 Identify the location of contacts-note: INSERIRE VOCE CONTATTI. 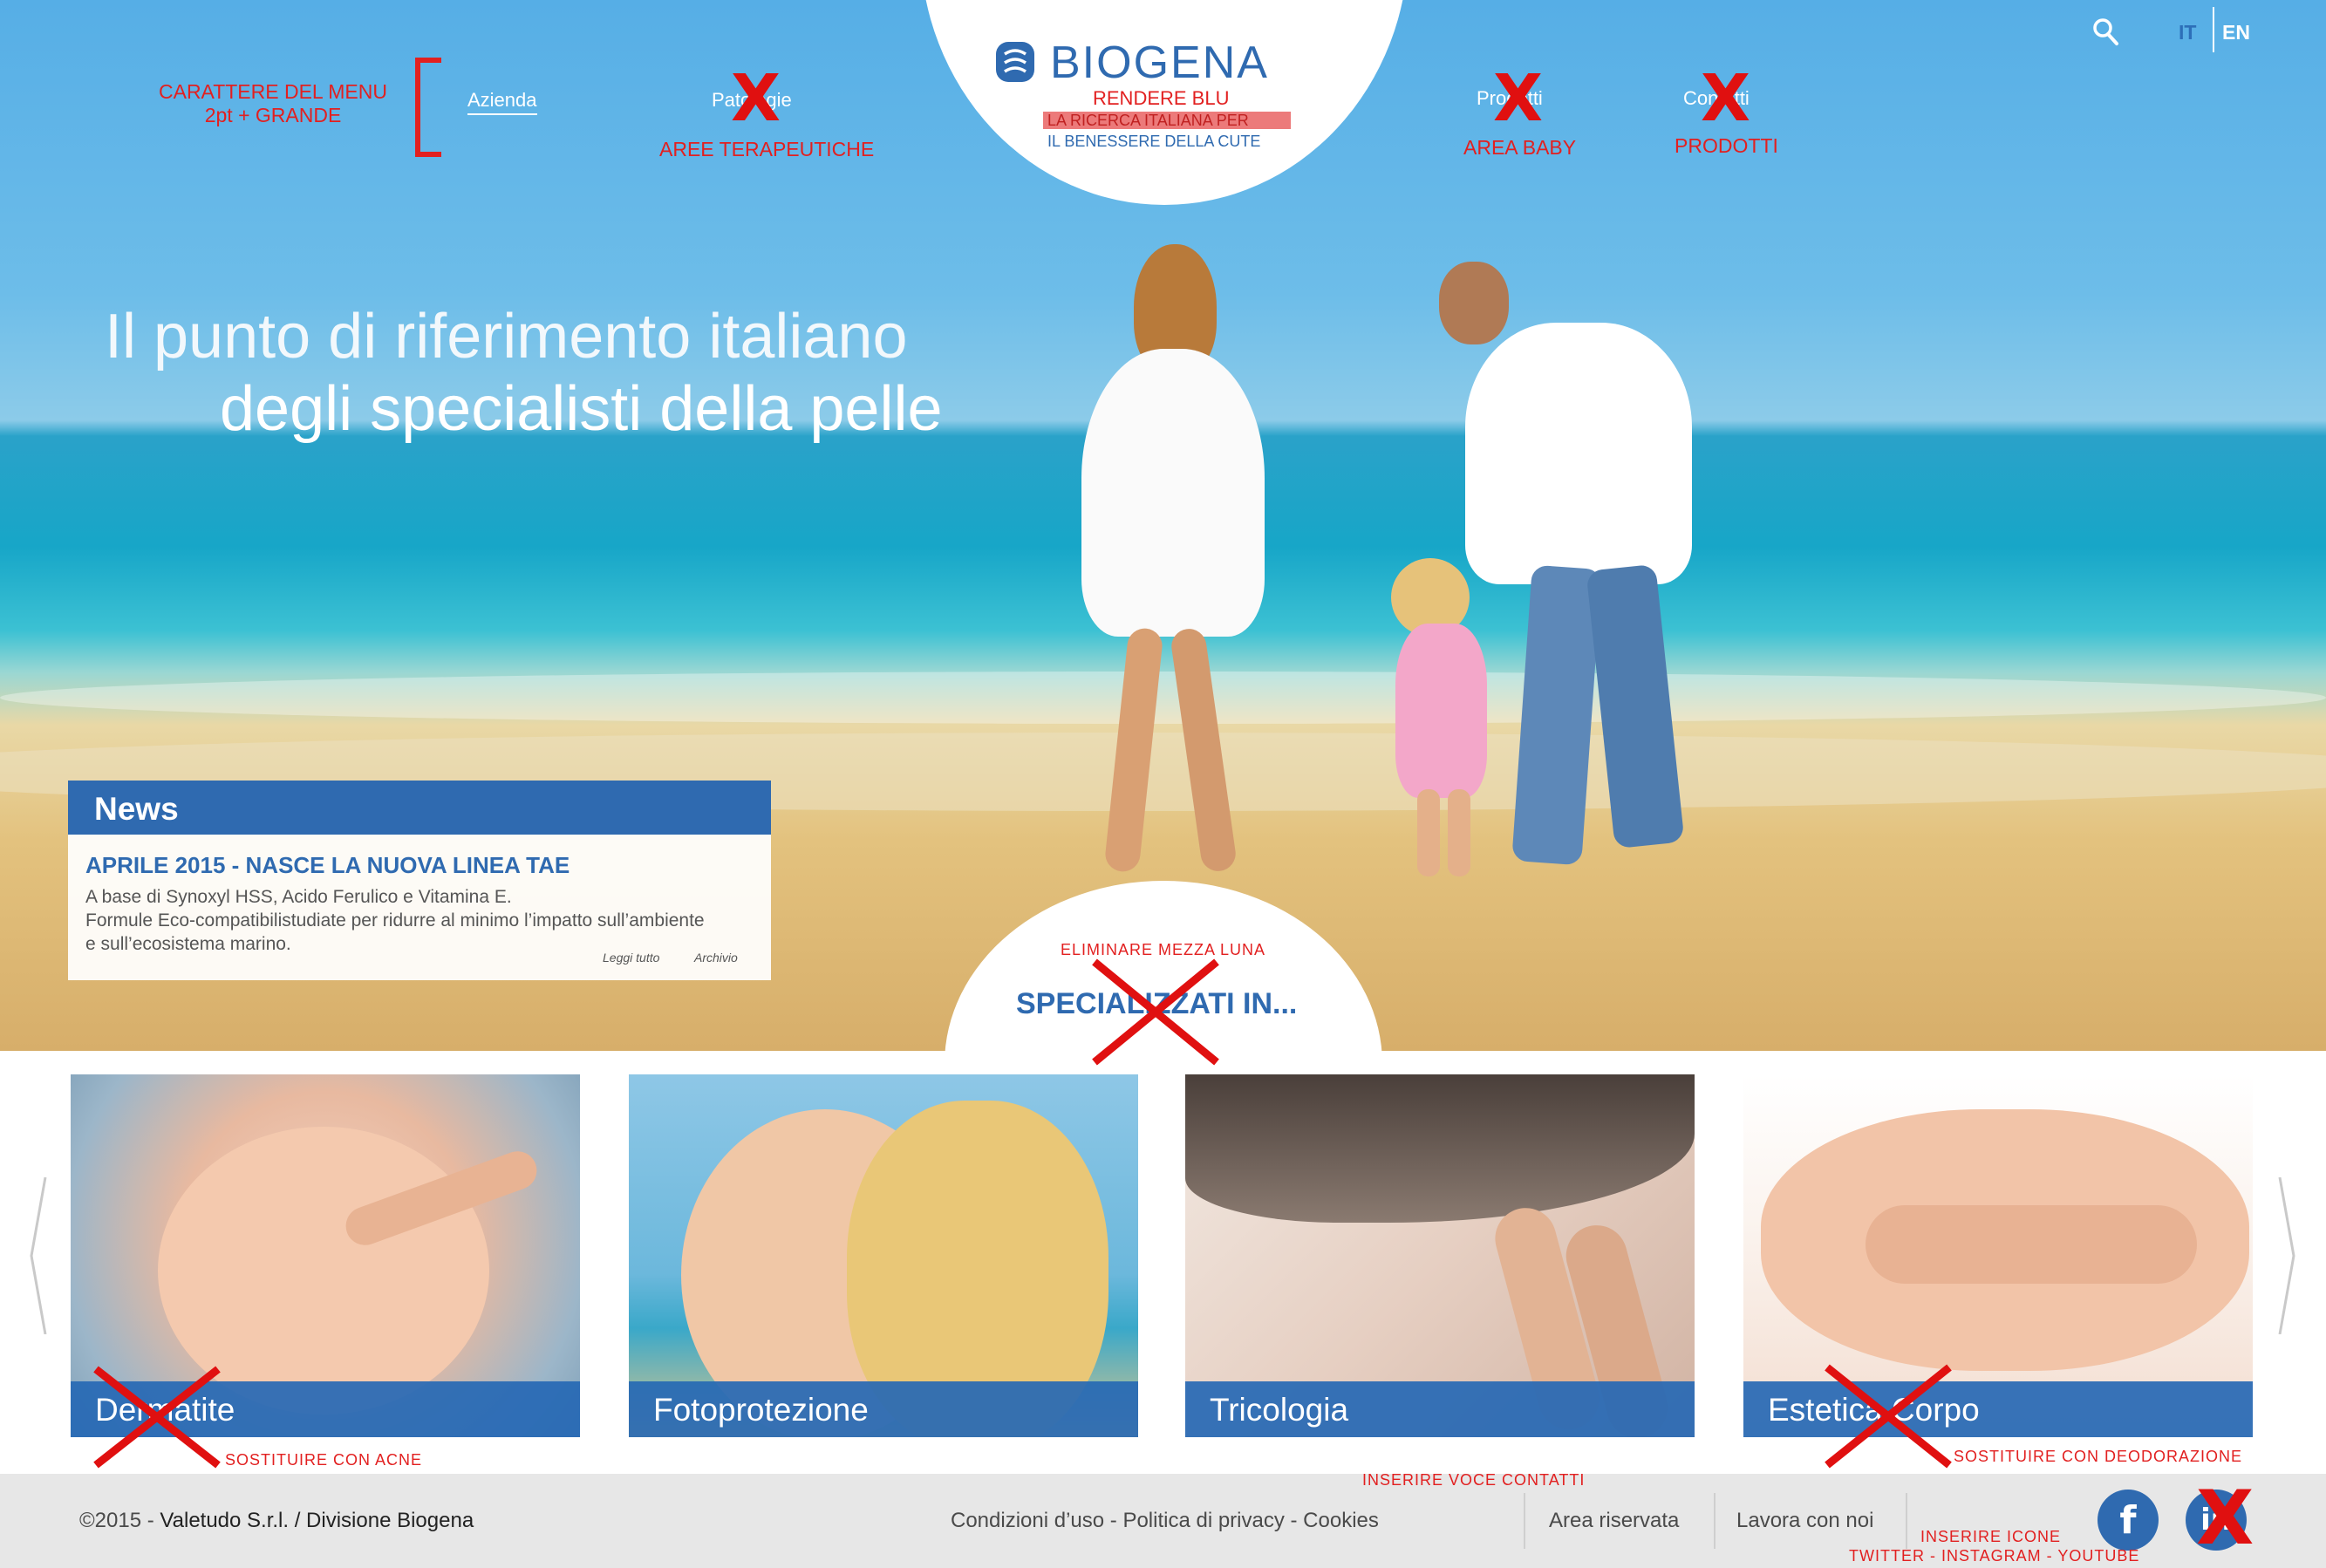
(1474, 1480).